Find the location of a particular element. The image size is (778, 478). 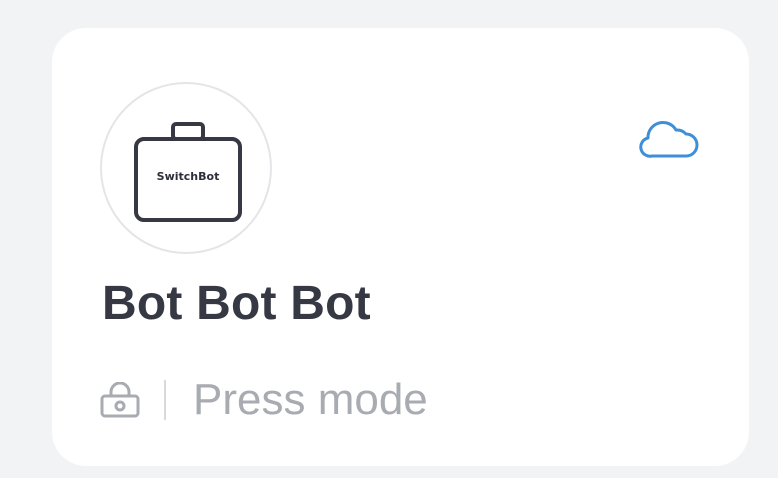

separator is located at coordinates (165, 400).